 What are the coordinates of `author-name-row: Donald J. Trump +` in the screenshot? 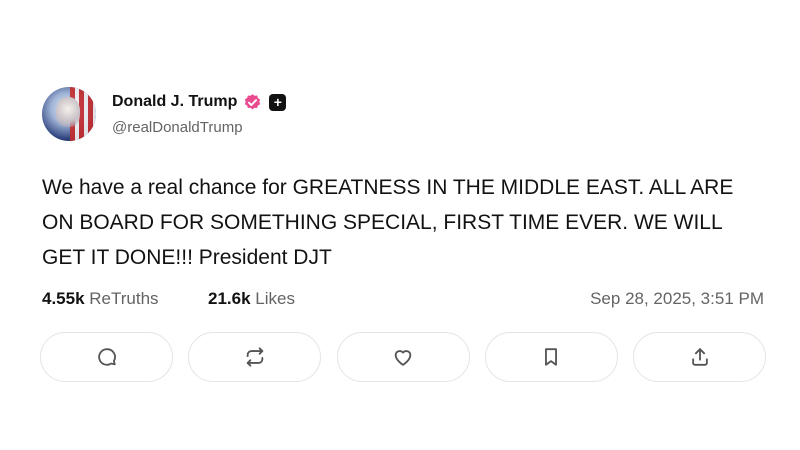 It's located at (199, 102).